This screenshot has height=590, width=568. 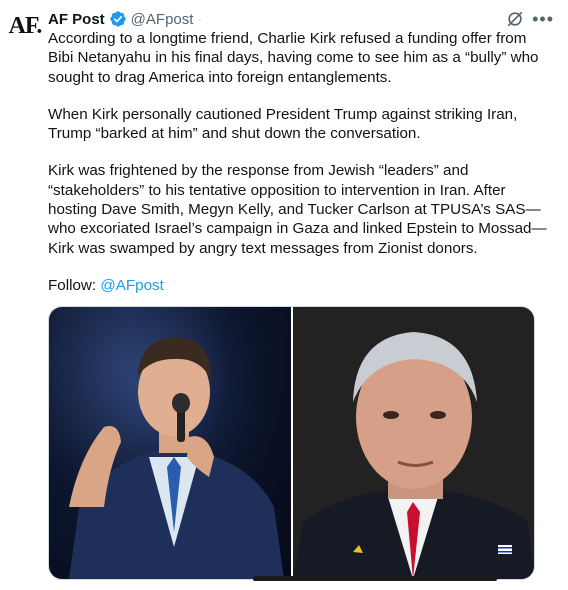 I want to click on avatar: AF., so click(x=25, y=31).